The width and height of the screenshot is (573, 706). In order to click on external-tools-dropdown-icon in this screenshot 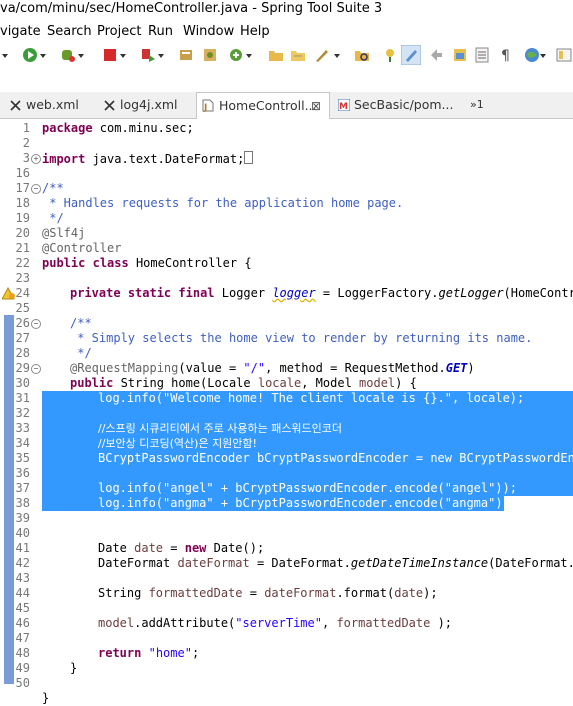, I will do `click(162, 55)`.